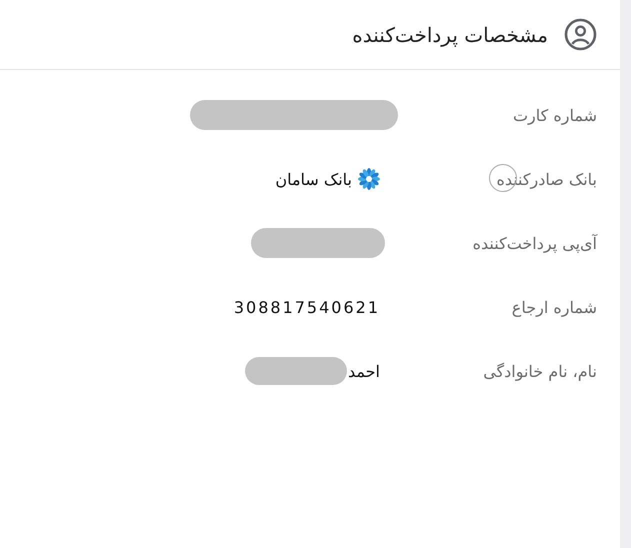 This screenshot has width=631, height=548. What do you see at coordinates (369, 179) in the screenshot?
I see `flower-icon` at bounding box center [369, 179].